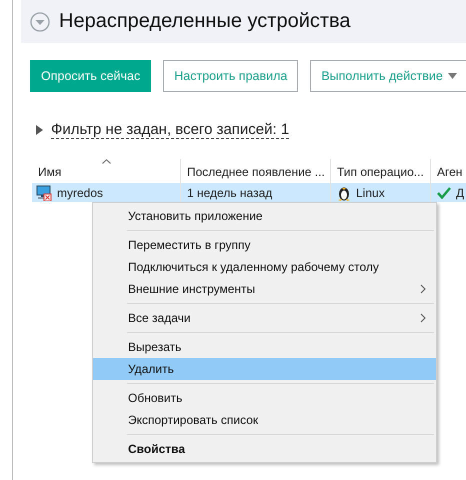 Image resolution: width=466 pixels, height=480 pixels. I want to click on menu-item: Переместить в группу, so click(264, 245).